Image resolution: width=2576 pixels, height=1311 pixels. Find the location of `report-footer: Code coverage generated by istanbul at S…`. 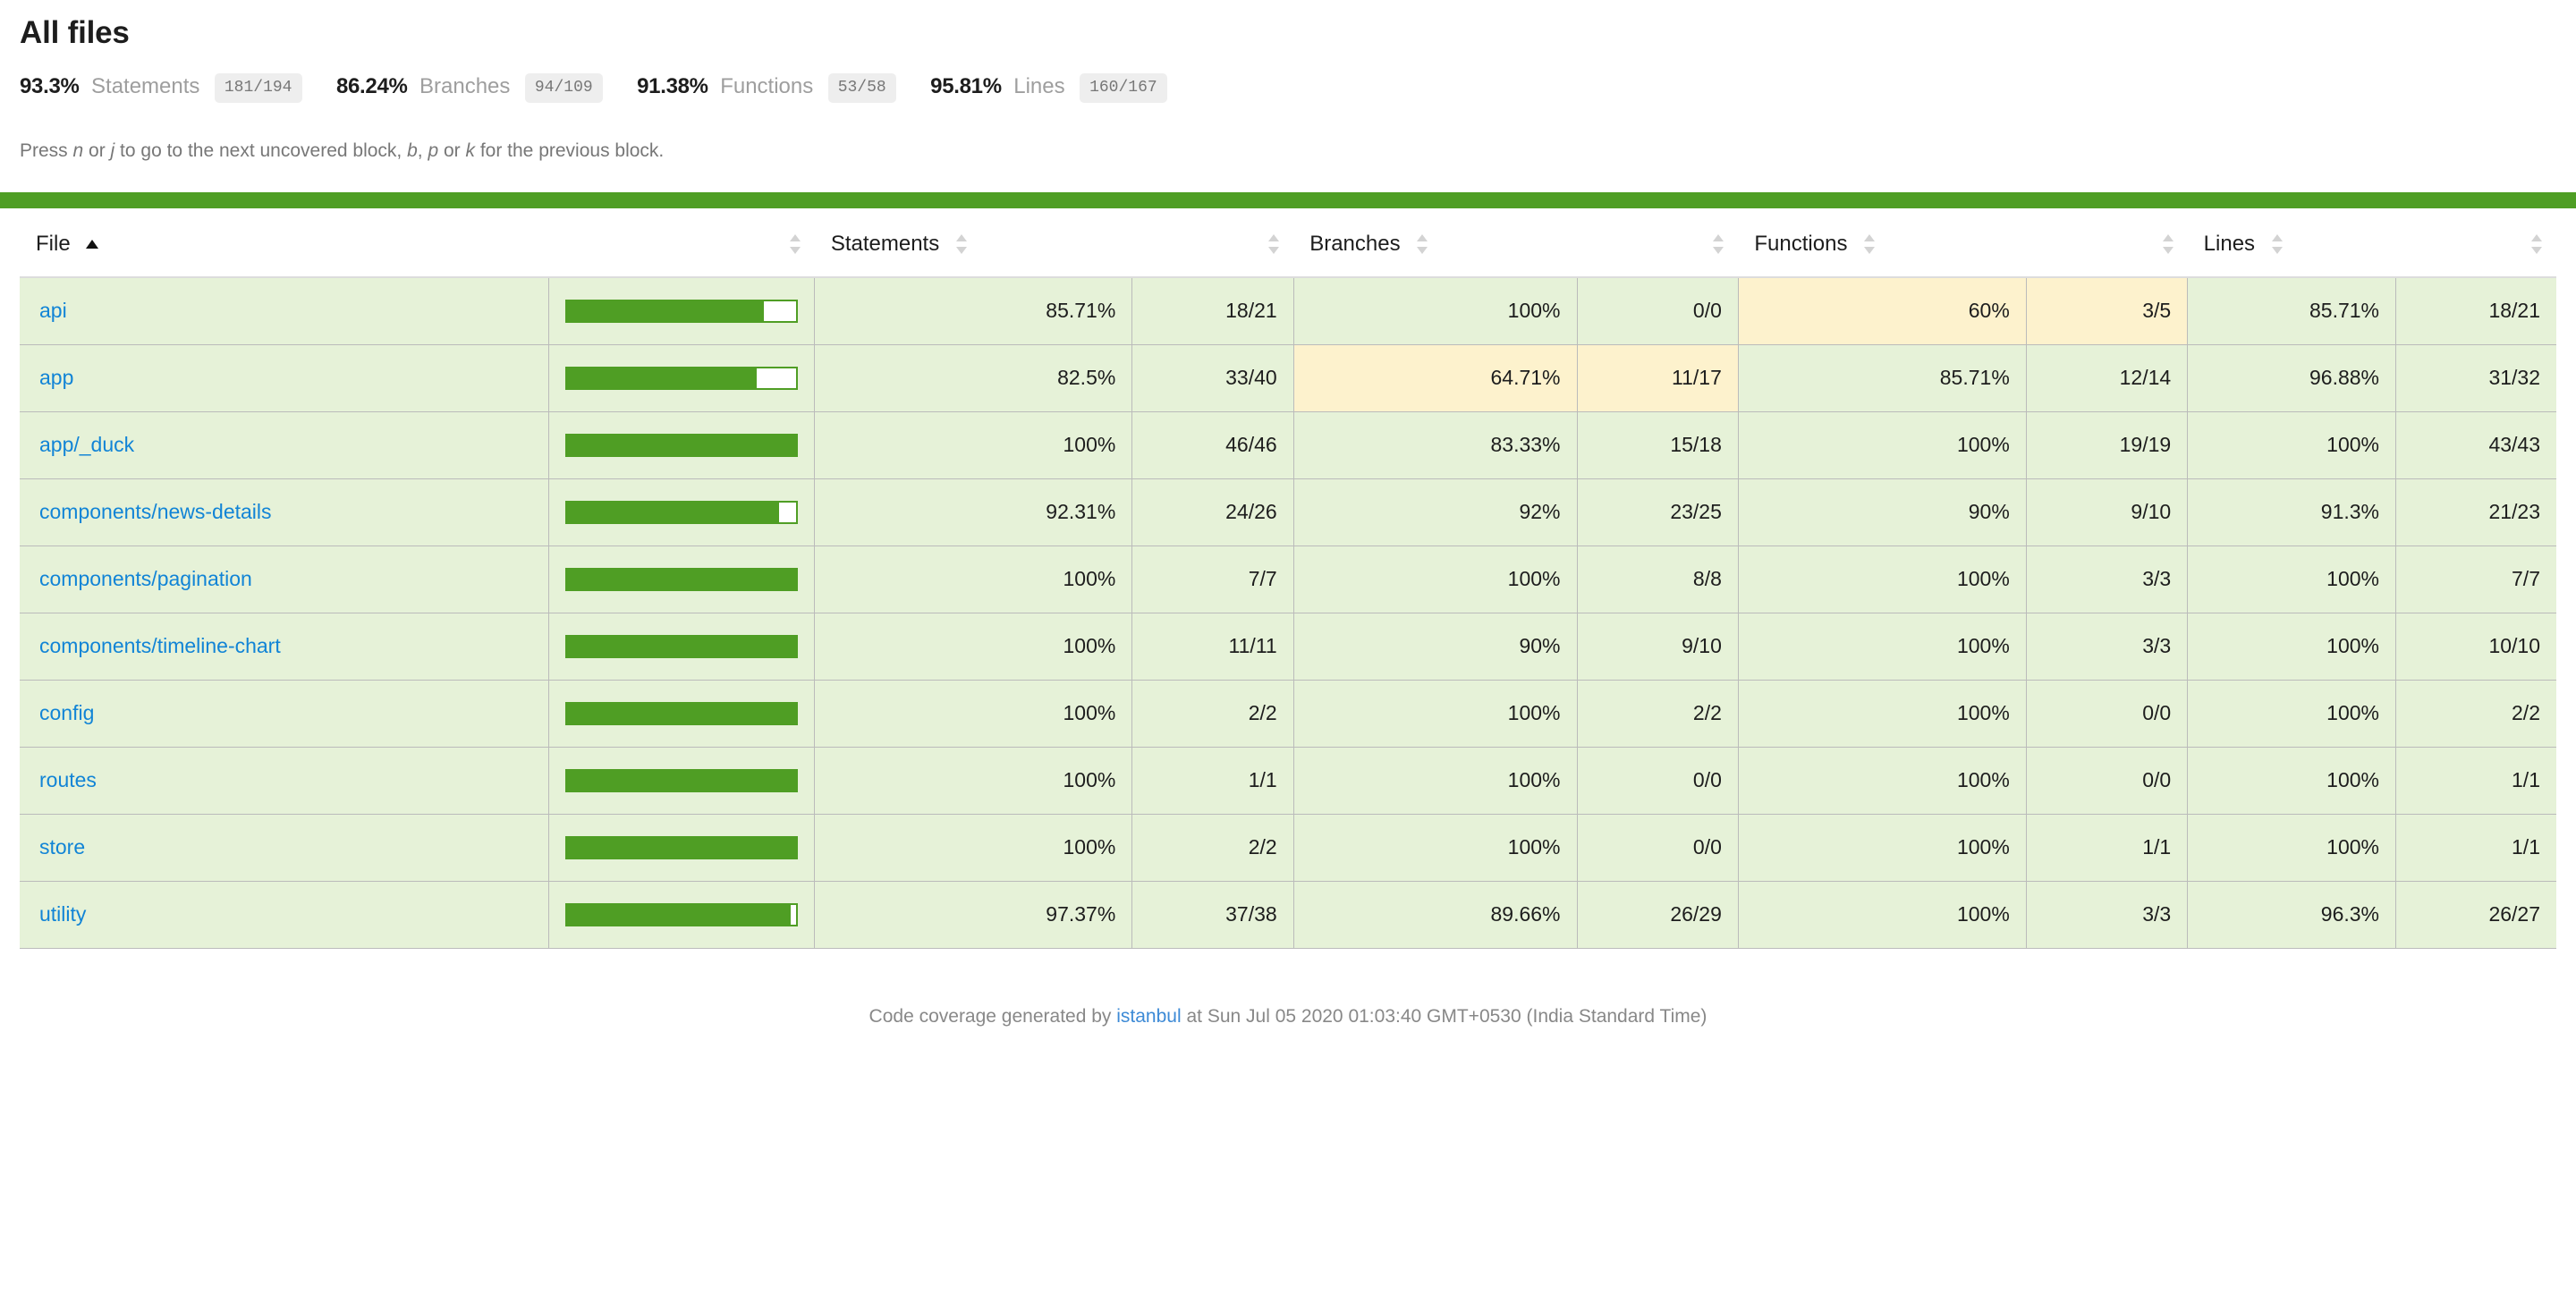

report-footer: Code coverage generated by istanbul at S… is located at coordinates (1288, 1000).